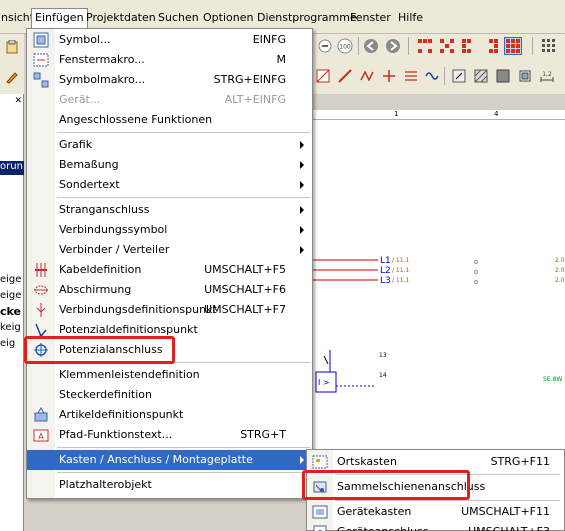  I want to click on tree-item: eig, so click(12, 343).